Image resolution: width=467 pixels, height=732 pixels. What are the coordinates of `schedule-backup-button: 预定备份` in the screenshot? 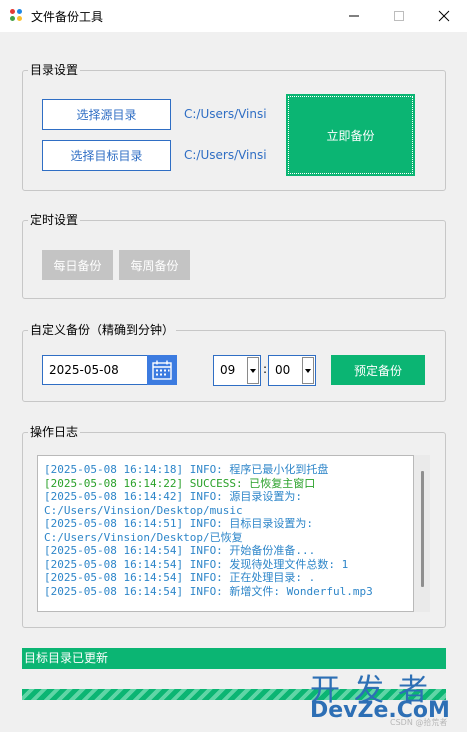 It's located at (378, 370).